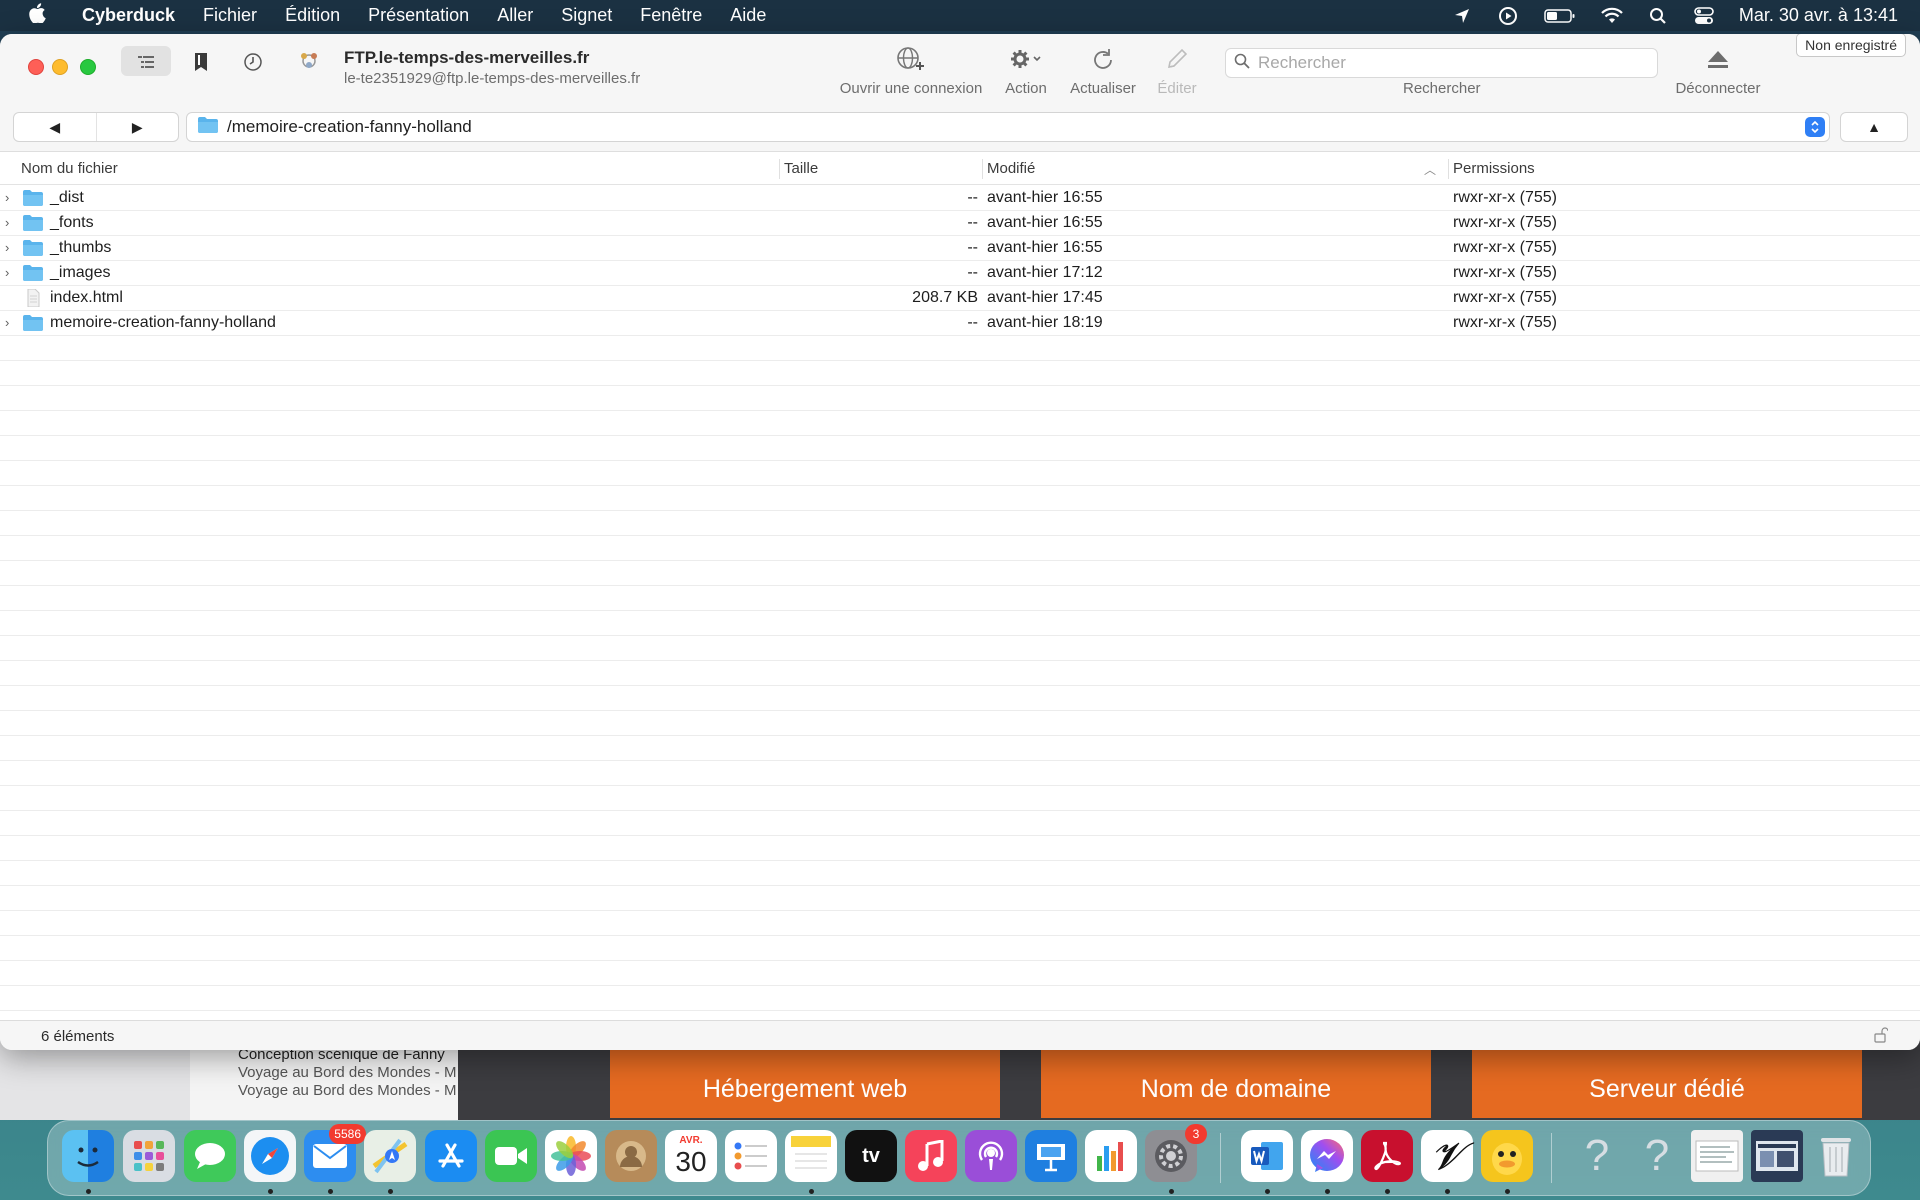  What do you see at coordinates (1111, 1156) in the screenshot?
I see `numbers-icon` at bounding box center [1111, 1156].